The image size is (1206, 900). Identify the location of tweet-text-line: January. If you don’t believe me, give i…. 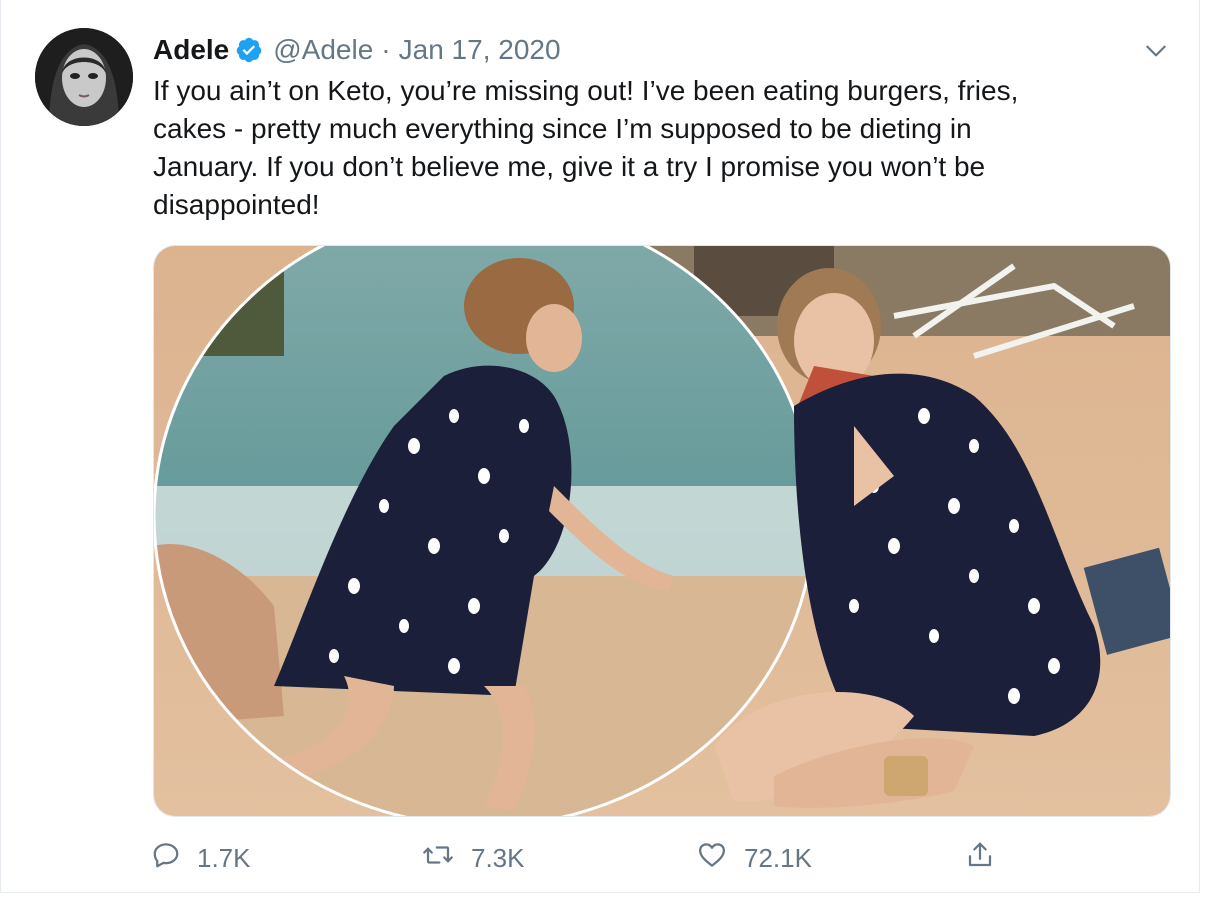
(569, 166).